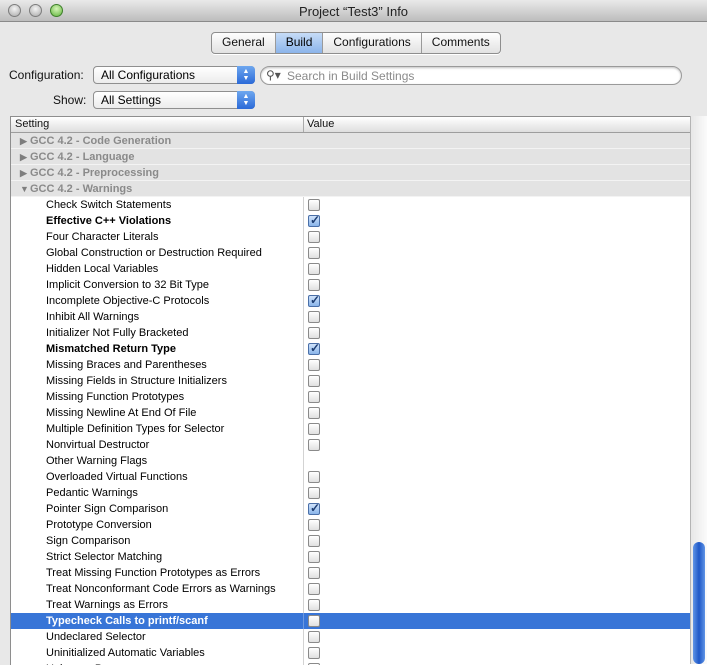  Describe the element at coordinates (351, 173) in the screenshot. I see `group-row: ▶ GCC 4.2 - Preprocessing` at that location.